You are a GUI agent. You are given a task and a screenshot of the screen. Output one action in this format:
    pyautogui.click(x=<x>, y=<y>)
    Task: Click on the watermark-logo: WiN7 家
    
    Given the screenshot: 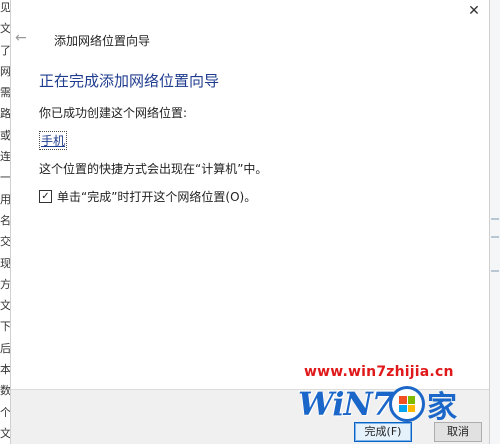 What is the action you would take?
    pyautogui.click(x=378, y=404)
    